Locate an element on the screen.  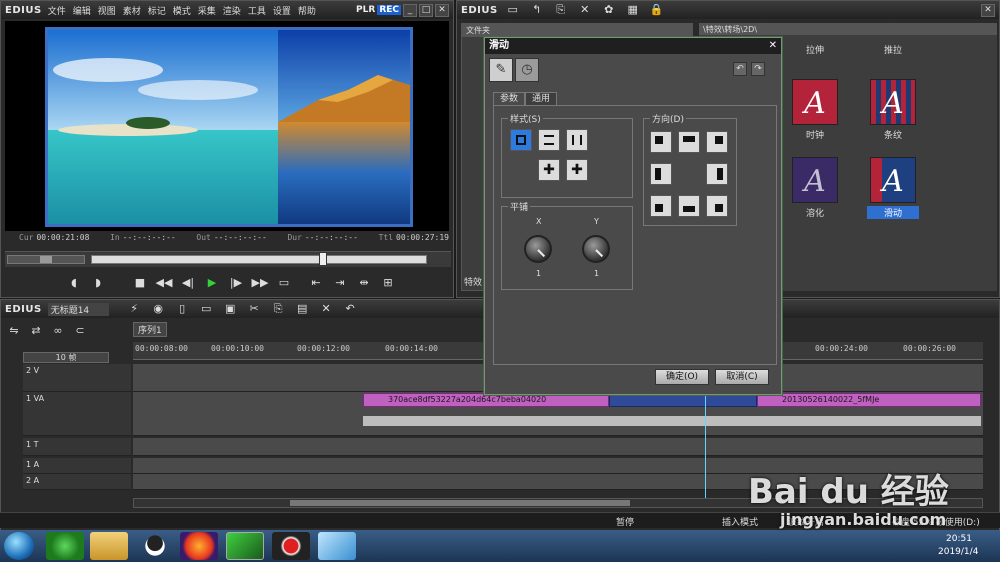
lock-icon: 🔒 is located at coordinates (657, 10).